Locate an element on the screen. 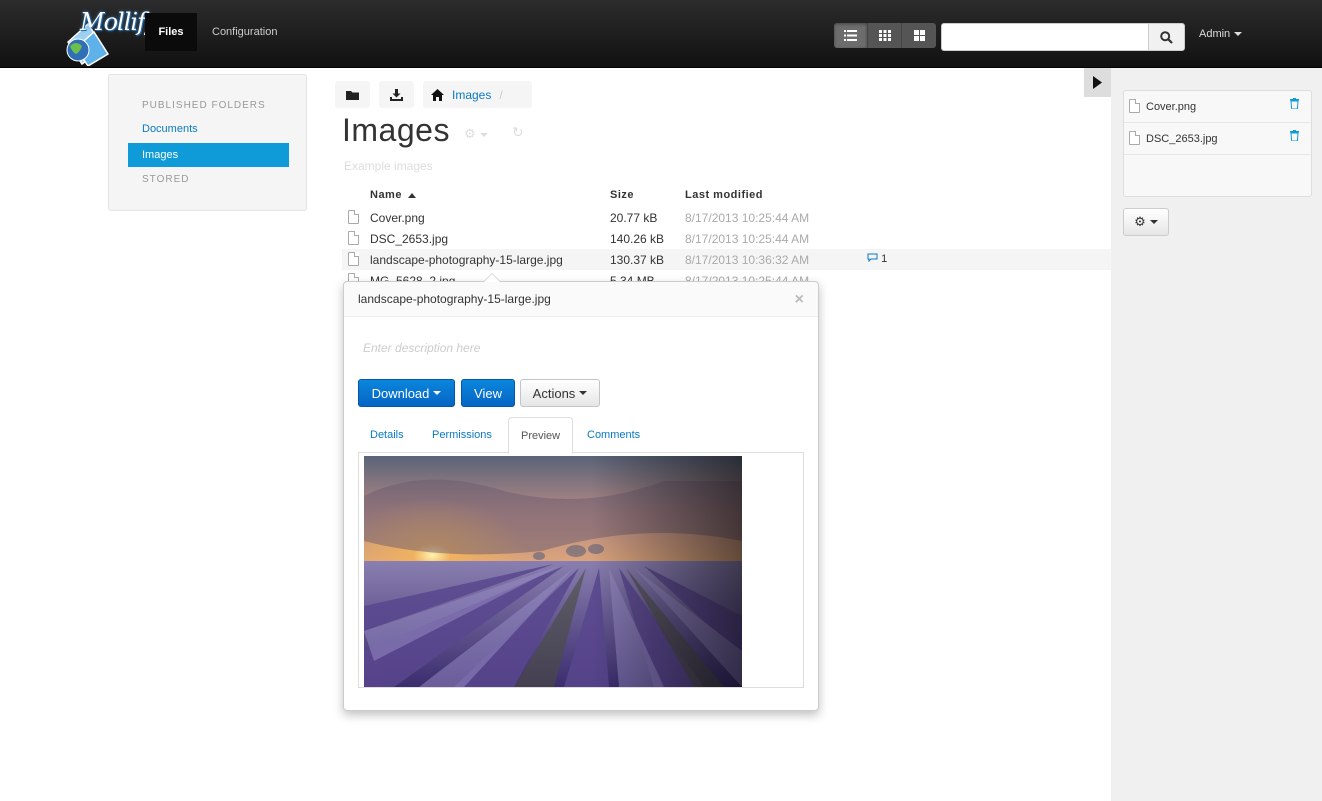 The height and width of the screenshot is (801, 1322). file-name: landscape-photography-15-large.jpg is located at coordinates (466, 260).